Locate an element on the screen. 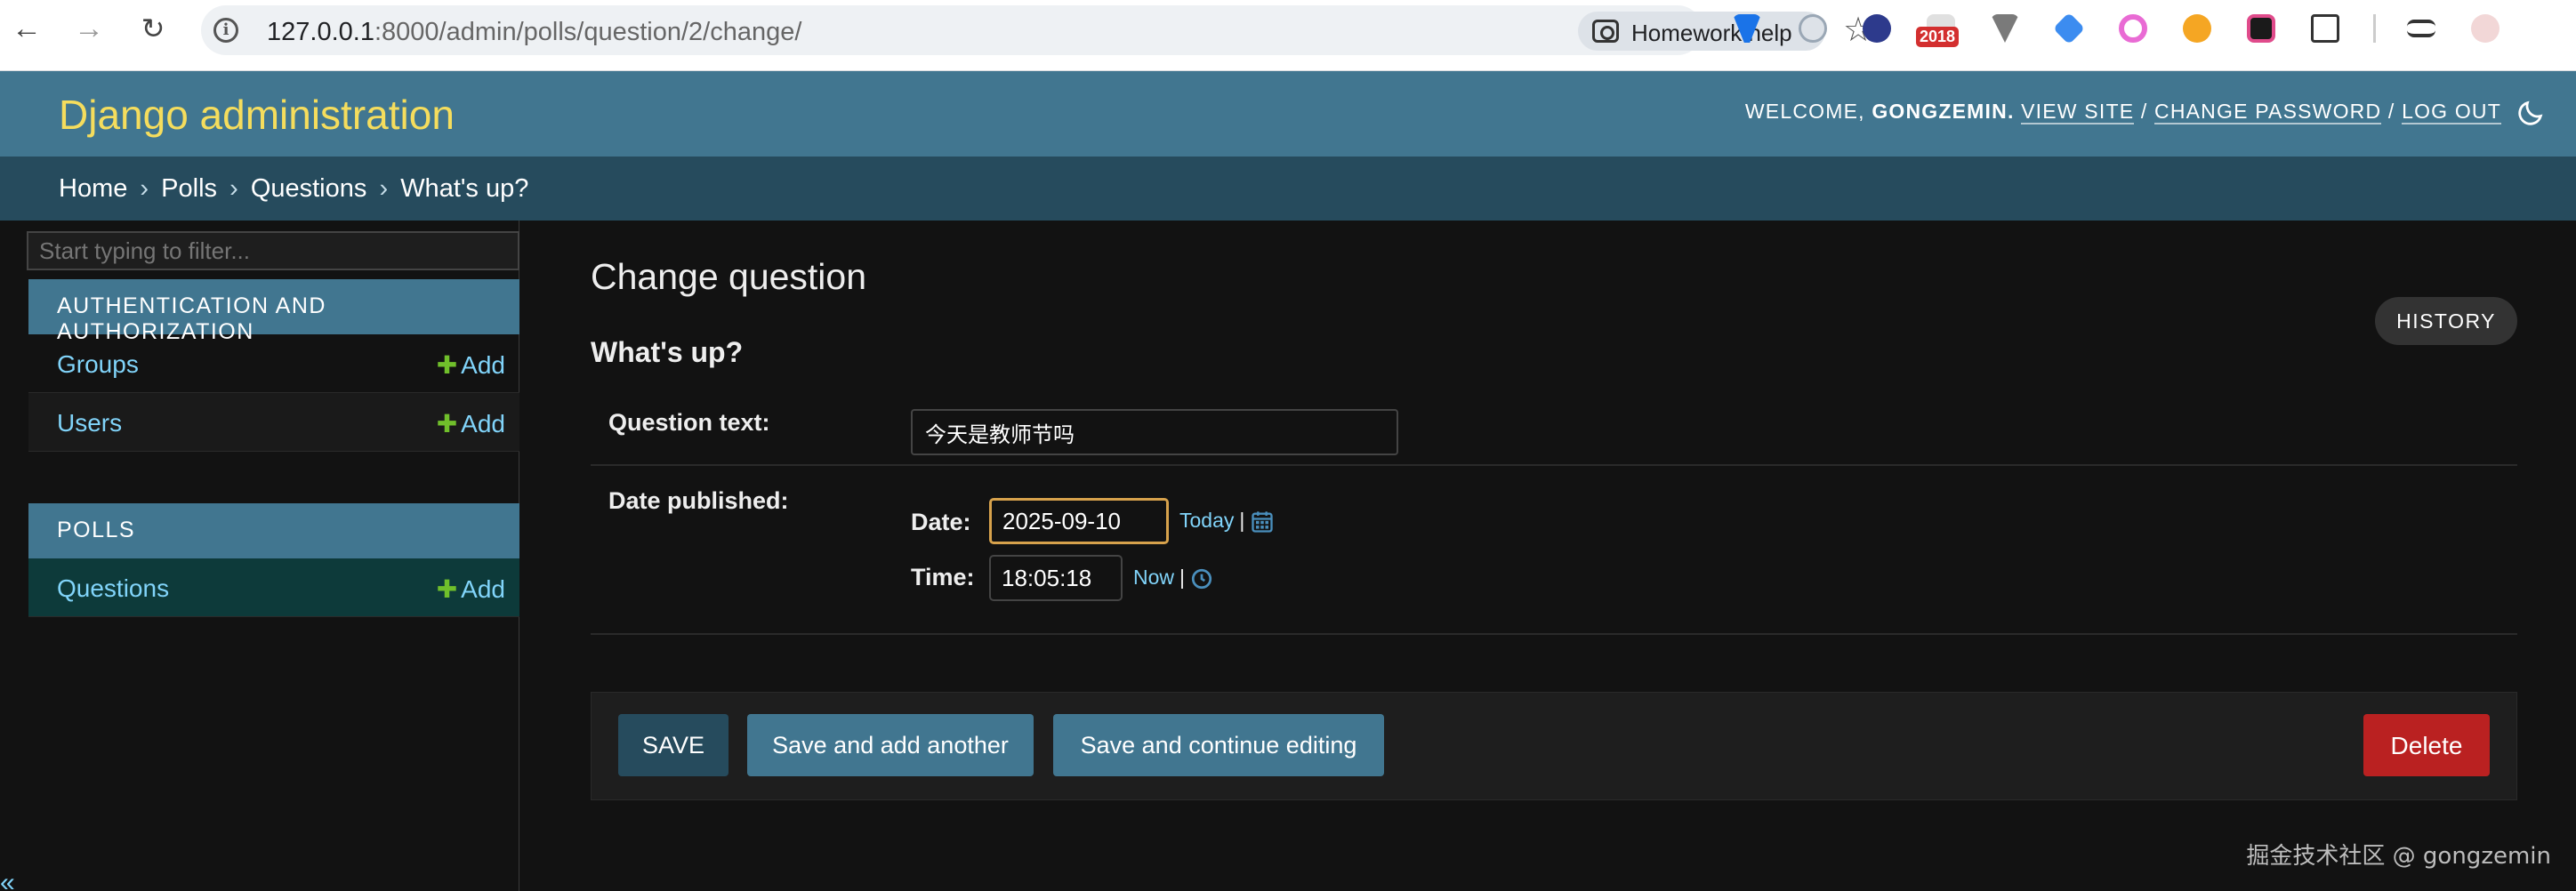  date-label: Date: is located at coordinates (941, 522).